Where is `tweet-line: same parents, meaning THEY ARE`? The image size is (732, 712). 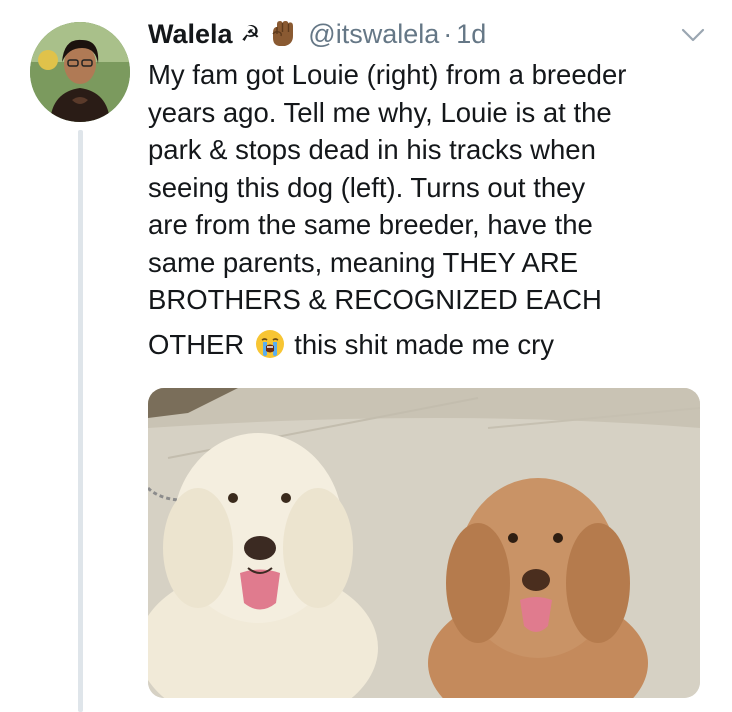
tweet-line: same parents, meaning THEY ARE is located at coordinates (363, 262).